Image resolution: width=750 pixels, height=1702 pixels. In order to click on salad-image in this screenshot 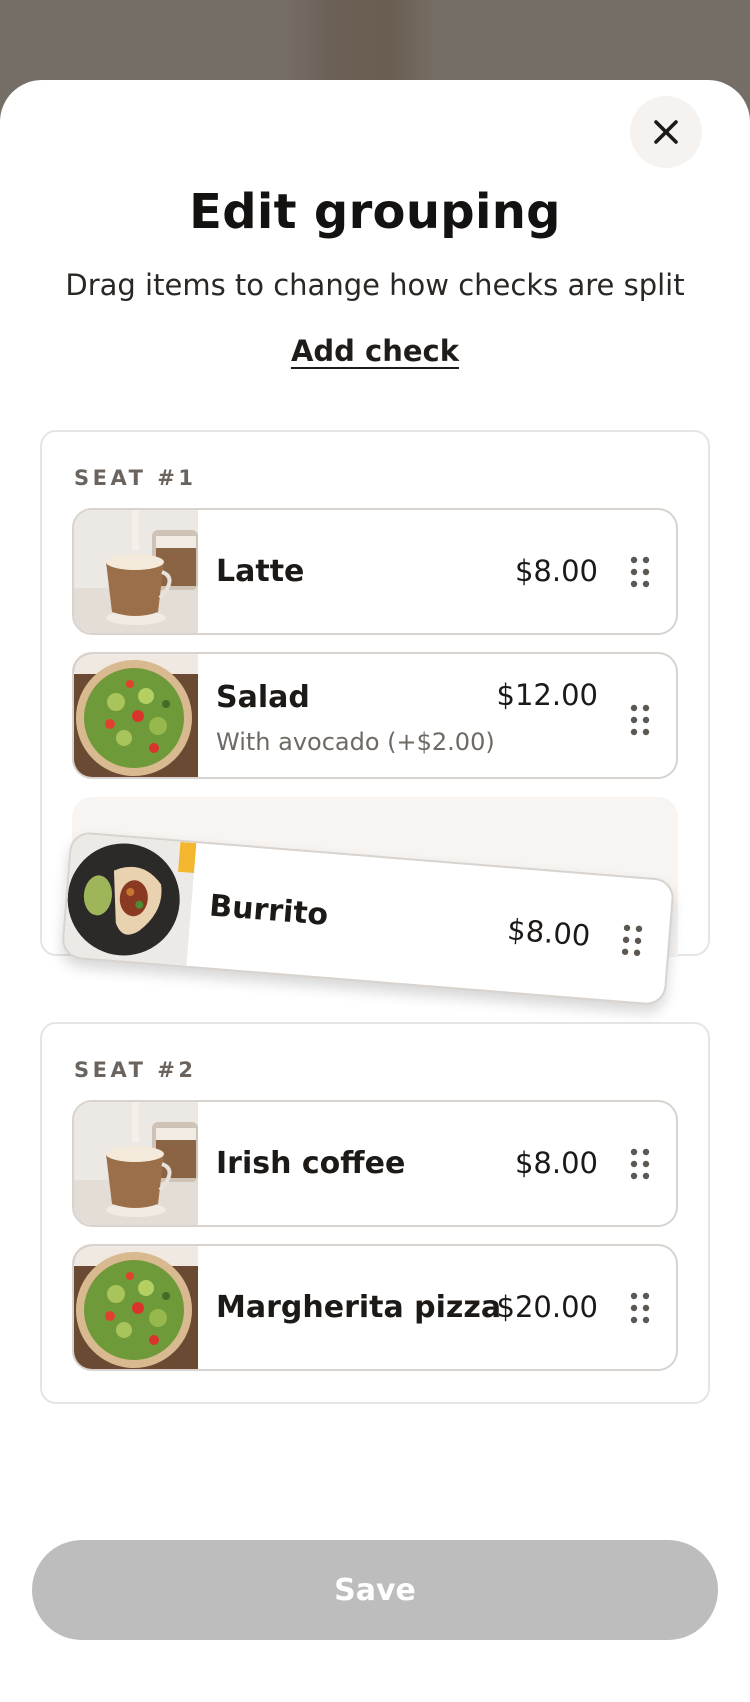, I will do `click(136, 715)`.